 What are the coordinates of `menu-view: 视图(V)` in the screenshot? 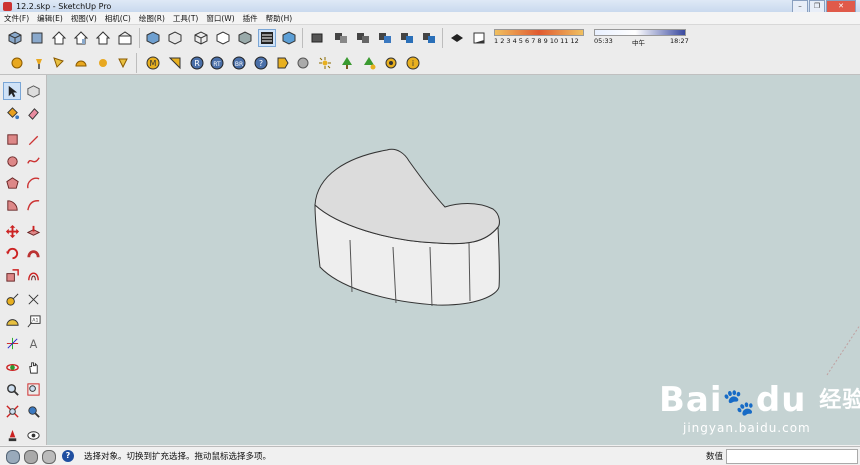 It's located at (84, 18).